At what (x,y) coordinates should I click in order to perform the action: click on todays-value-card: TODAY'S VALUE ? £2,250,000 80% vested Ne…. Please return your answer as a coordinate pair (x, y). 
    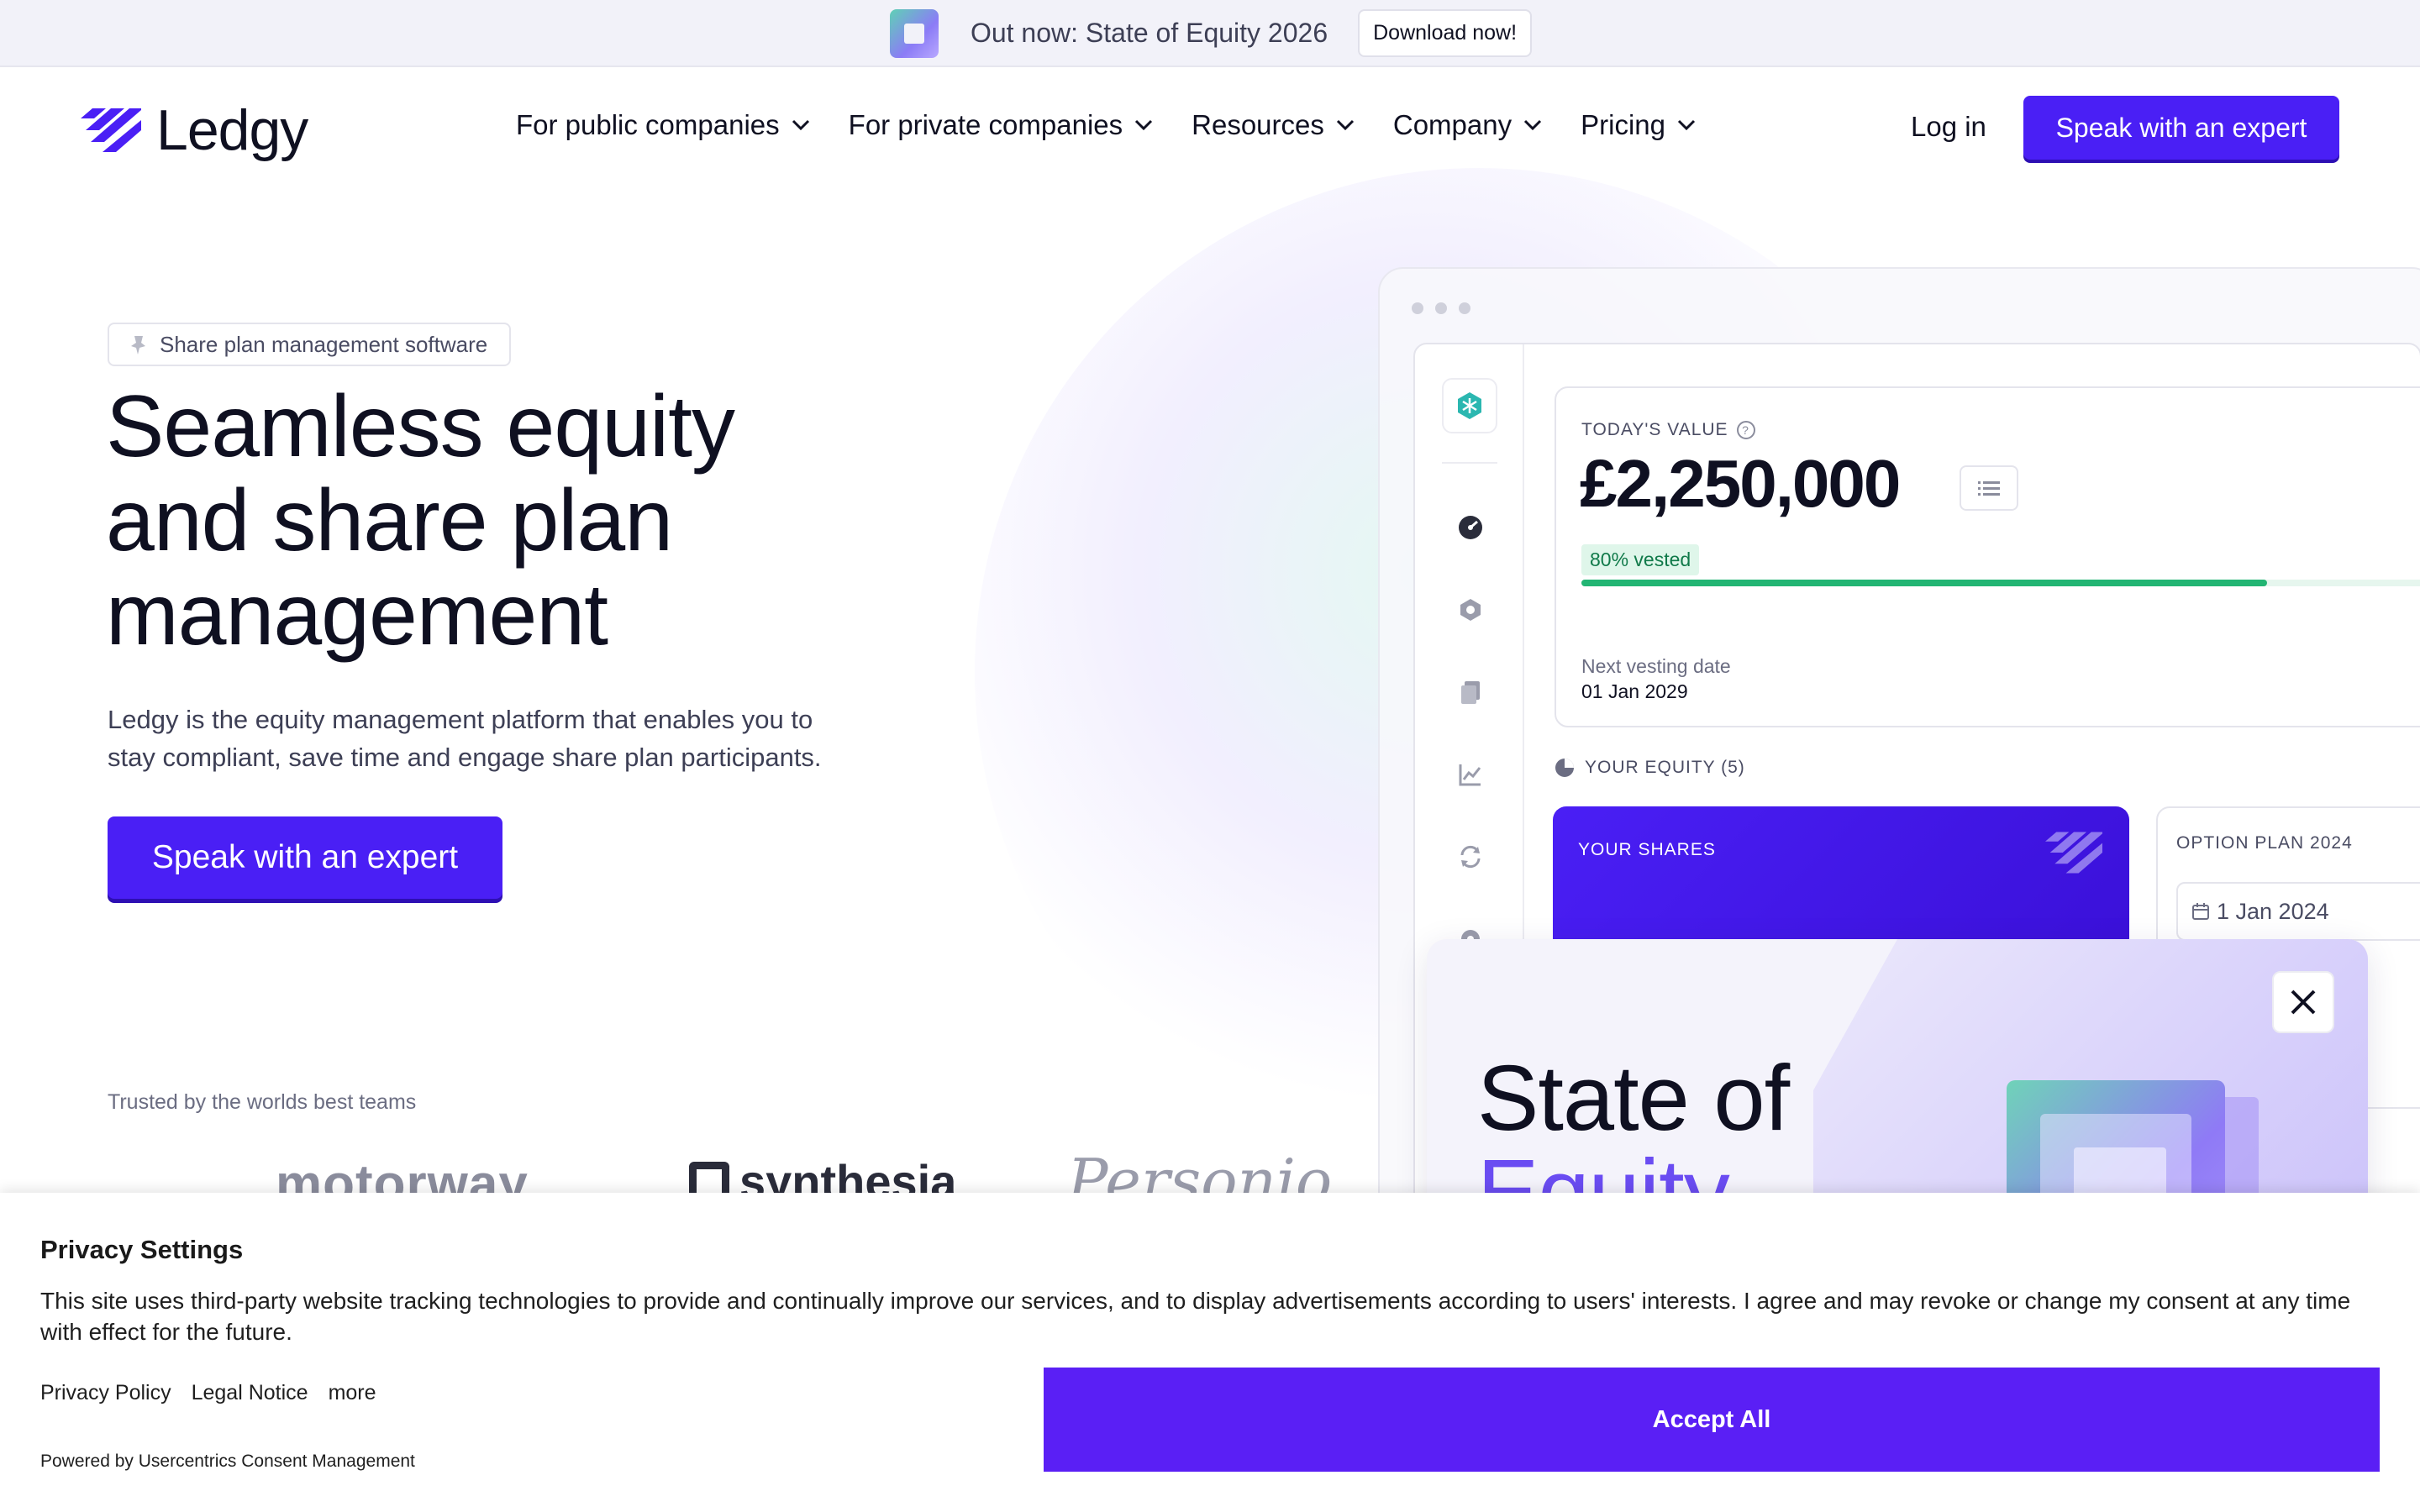
    Looking at the image, I should click on (1987, 556).